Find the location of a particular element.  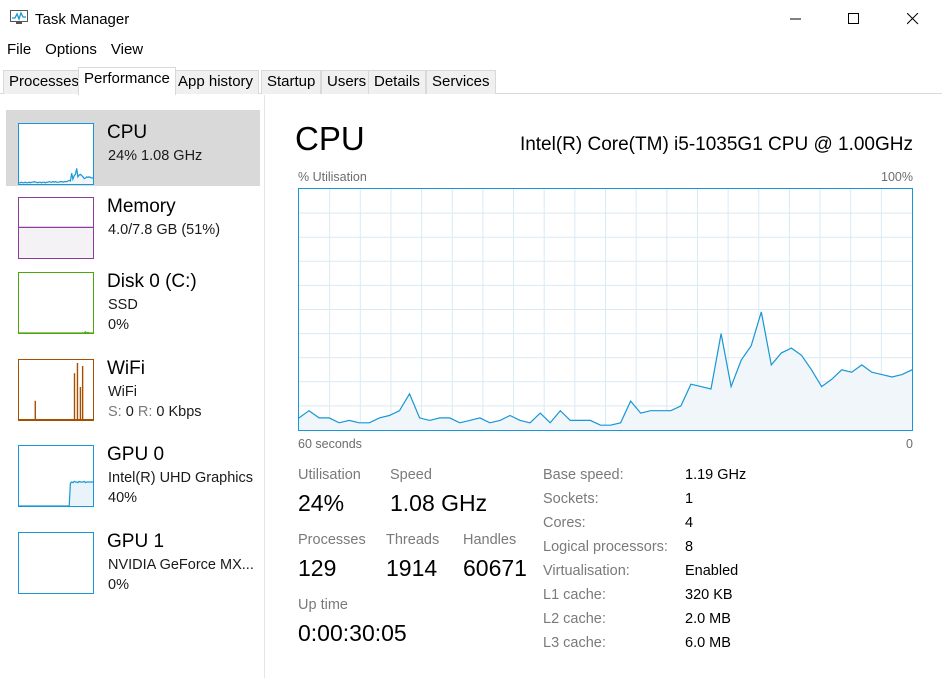

handles-label: Handles is located at coordinates (490, 540).